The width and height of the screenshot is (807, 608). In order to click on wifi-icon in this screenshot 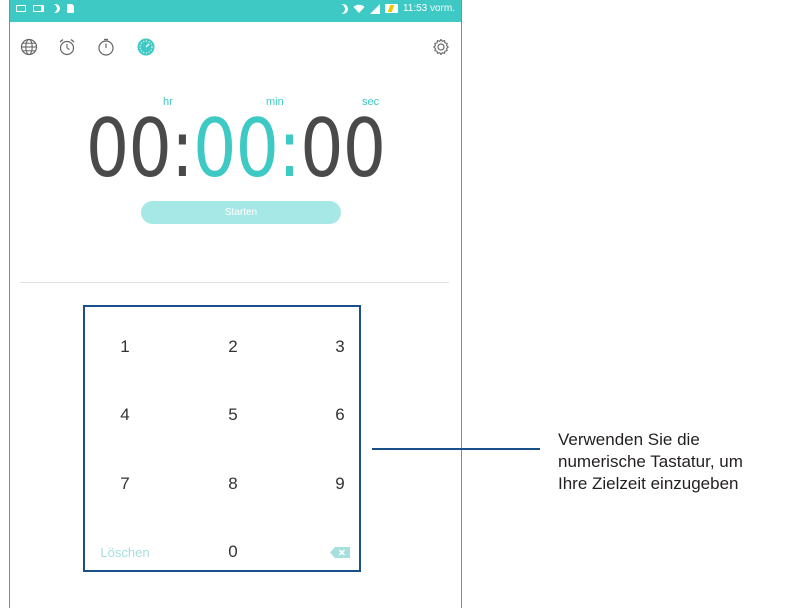, I will do `click(359, 8)`.